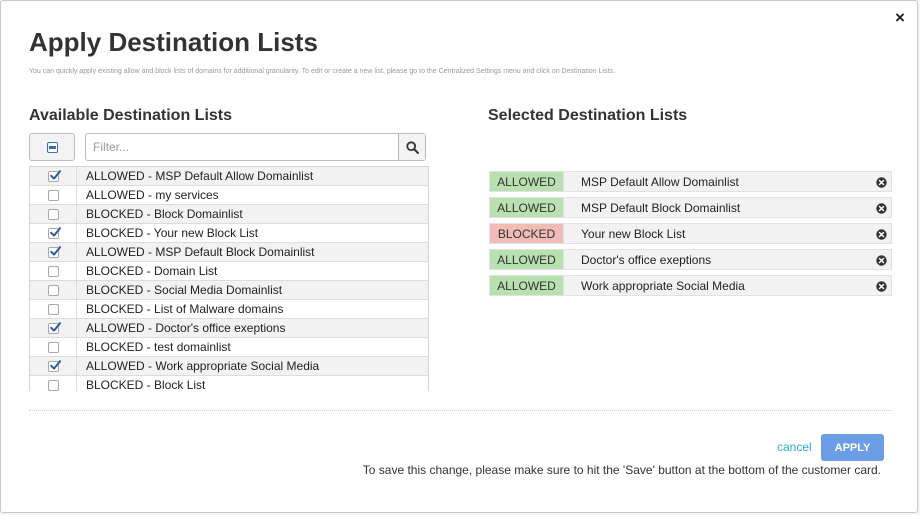 Image resolution: width=920 pixels, height=515 pixels. What do you see at coordinates (158, 347) in the screenshot?
I see `available-list-label: BLOCKED - test domainlist` at bounding box center [158, 347].